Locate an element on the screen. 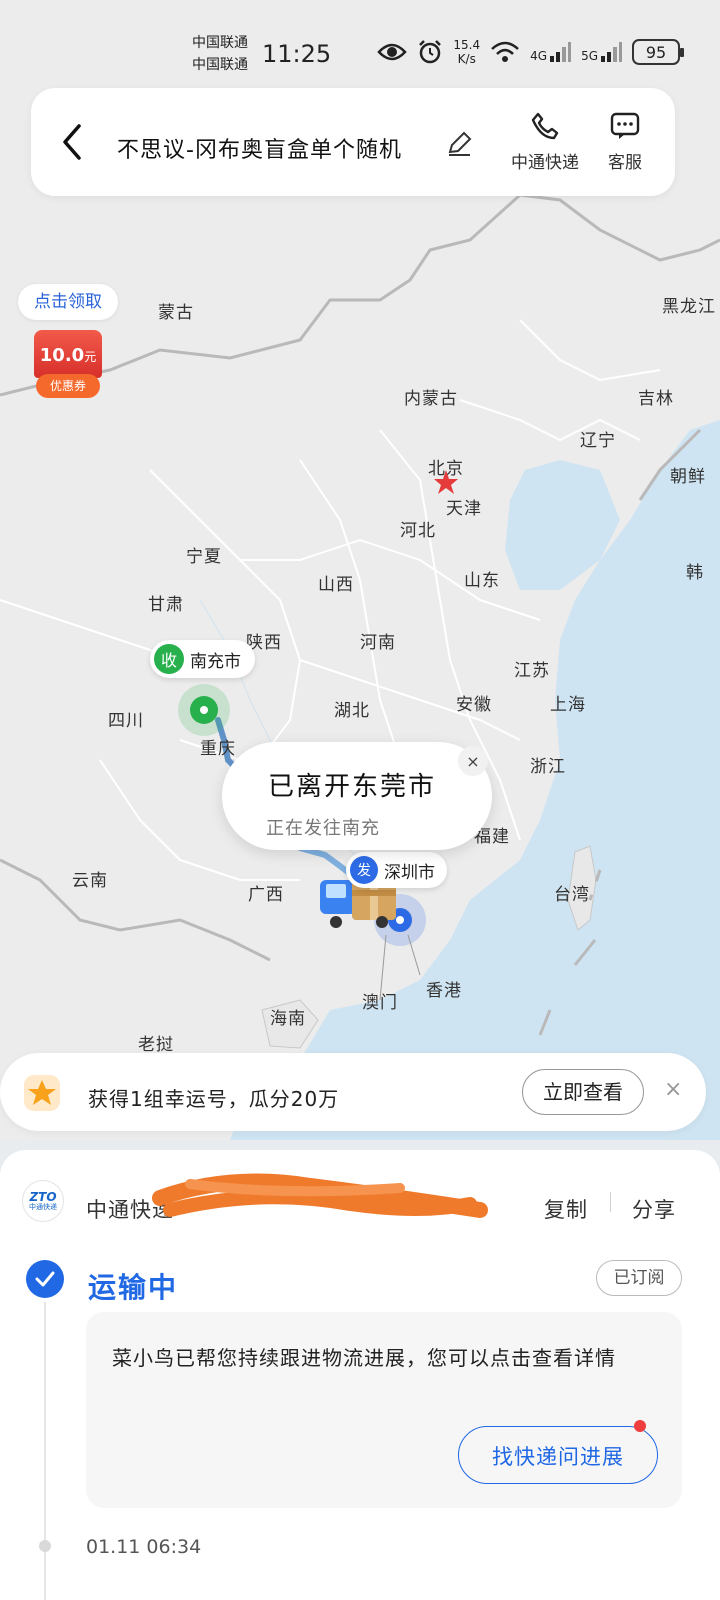 This screenshot has height=1600, width=720. net-speed: 15.4 K/s is located at coordinates (466, 52).